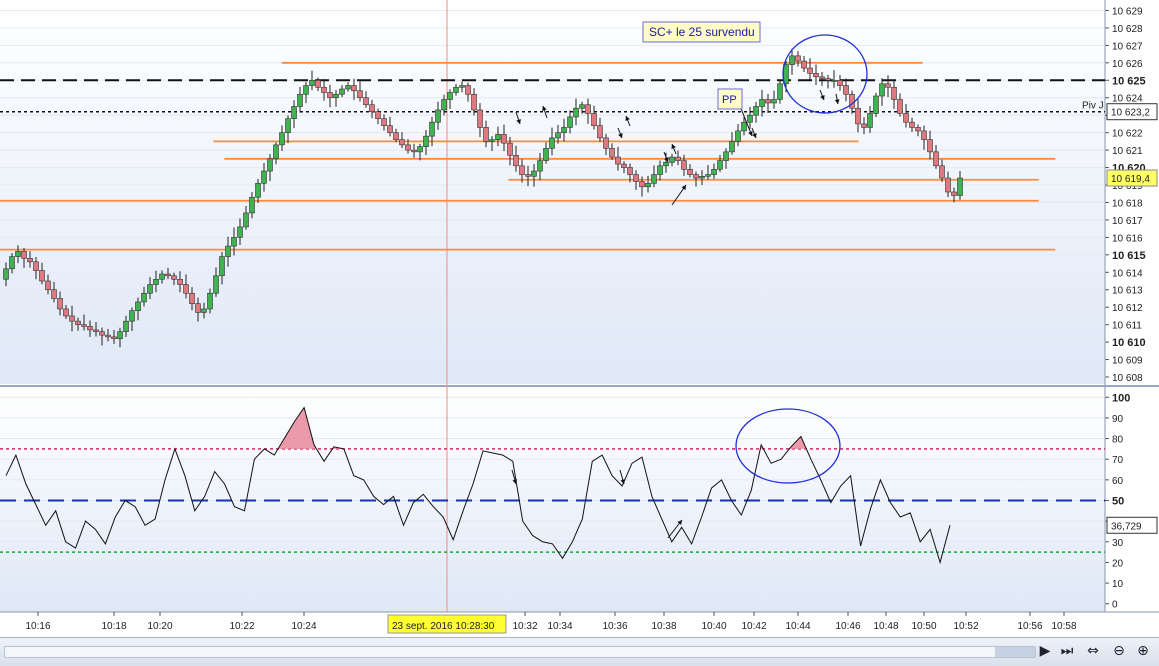  I want to click on time-tick-label: 10:56, so click(1029, 626).